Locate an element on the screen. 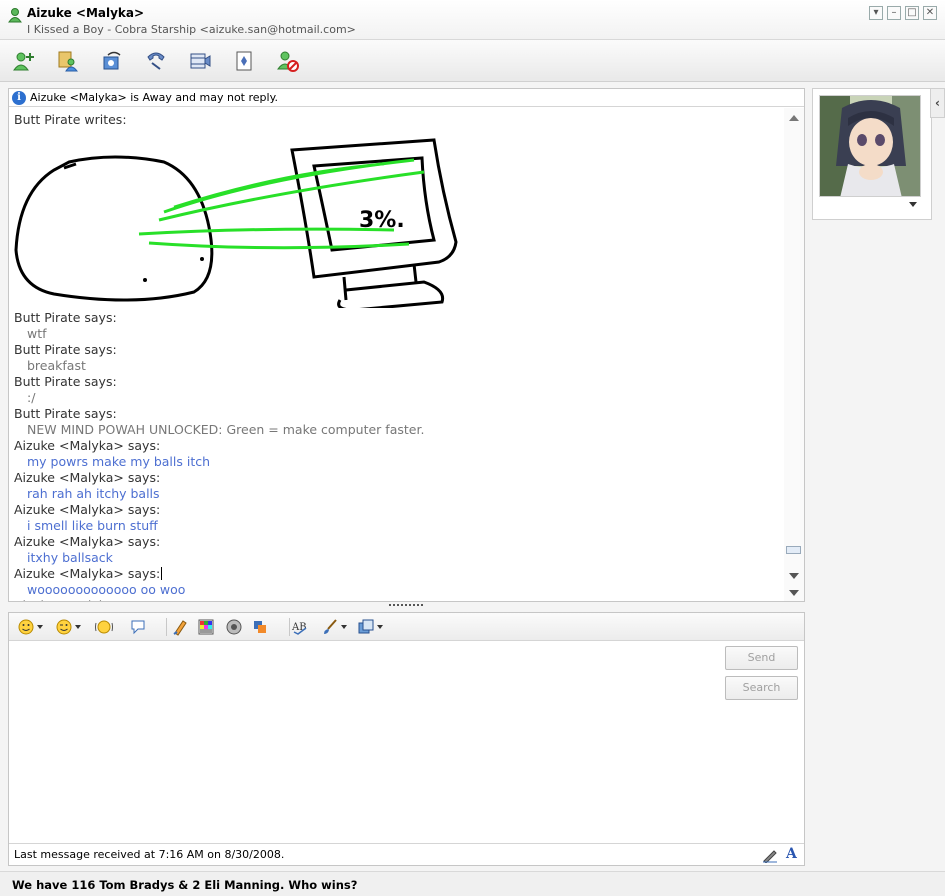  compose-toolbar: AB is located at coordinates (406, 627).